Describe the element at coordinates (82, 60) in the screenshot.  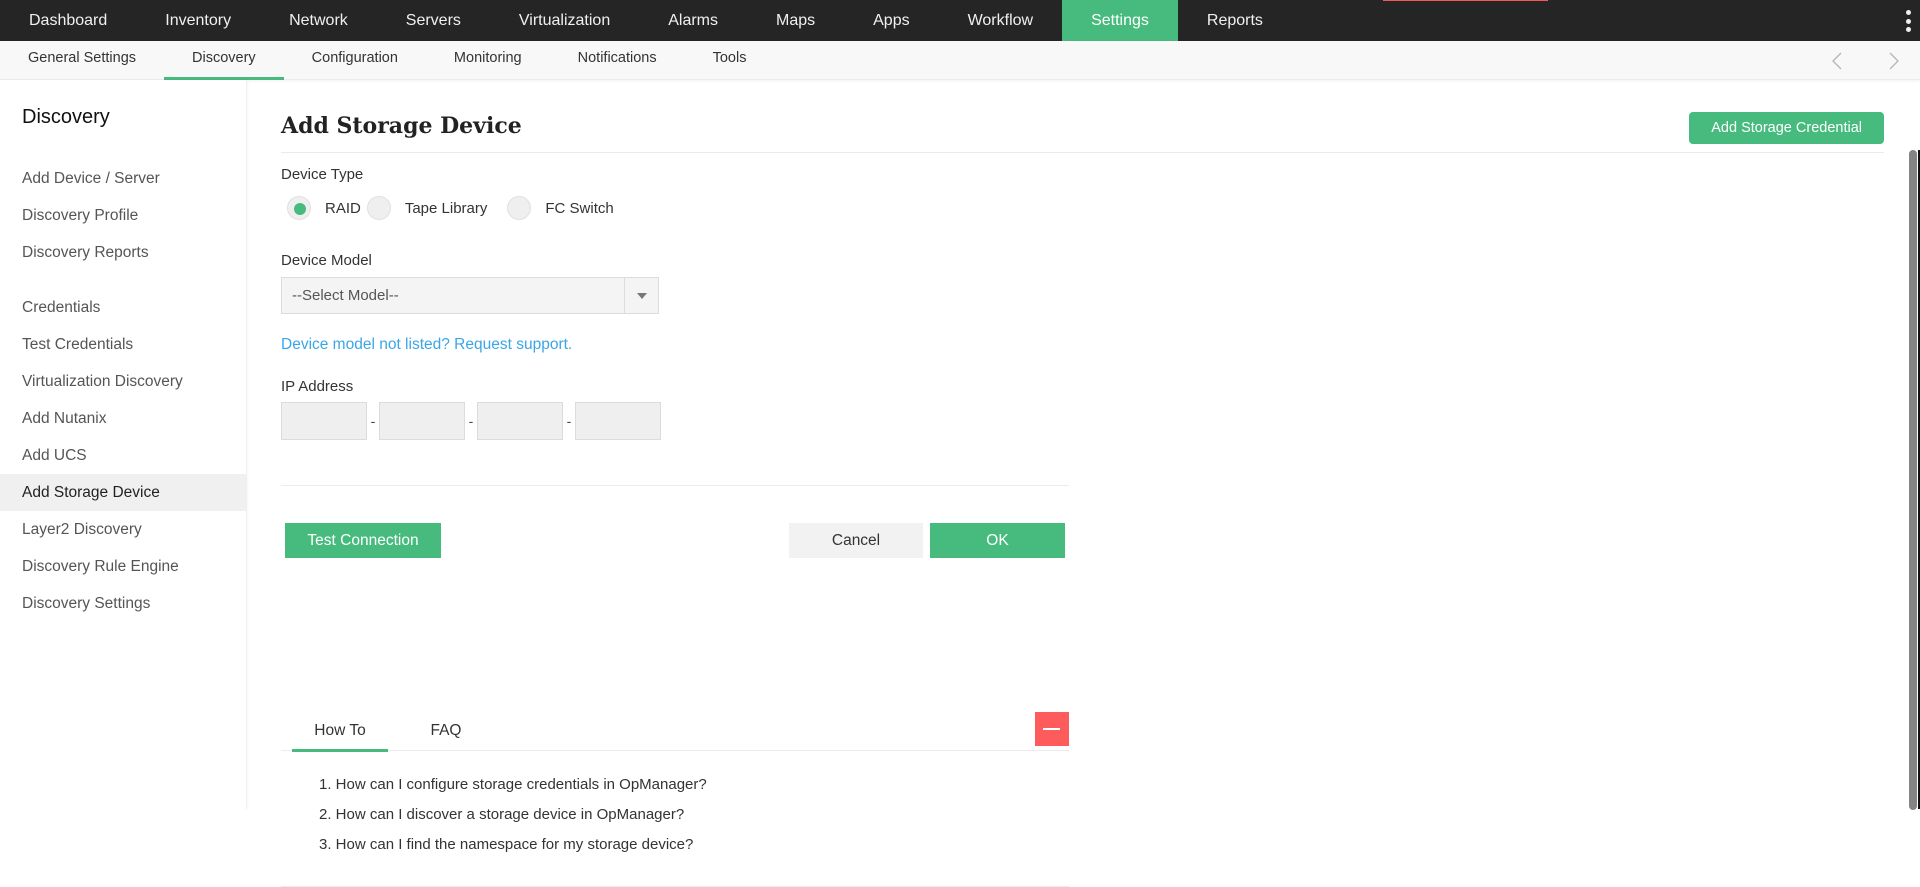
I see `tab-general-settings: General Settings` at that location.